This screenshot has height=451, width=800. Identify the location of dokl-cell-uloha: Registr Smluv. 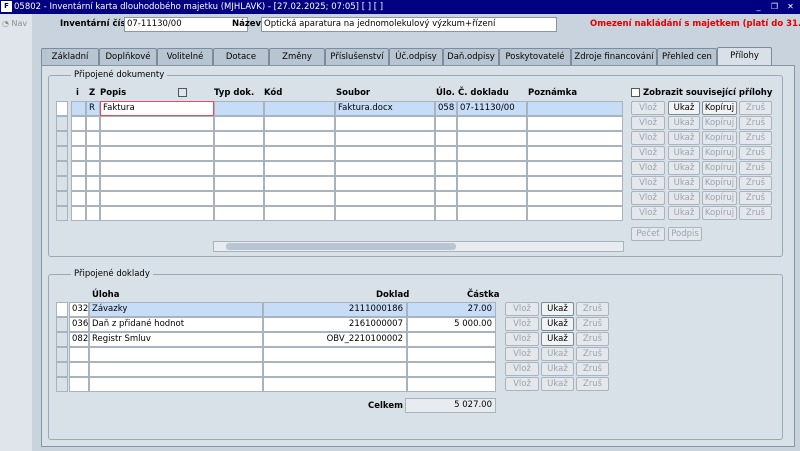
(176, 339).